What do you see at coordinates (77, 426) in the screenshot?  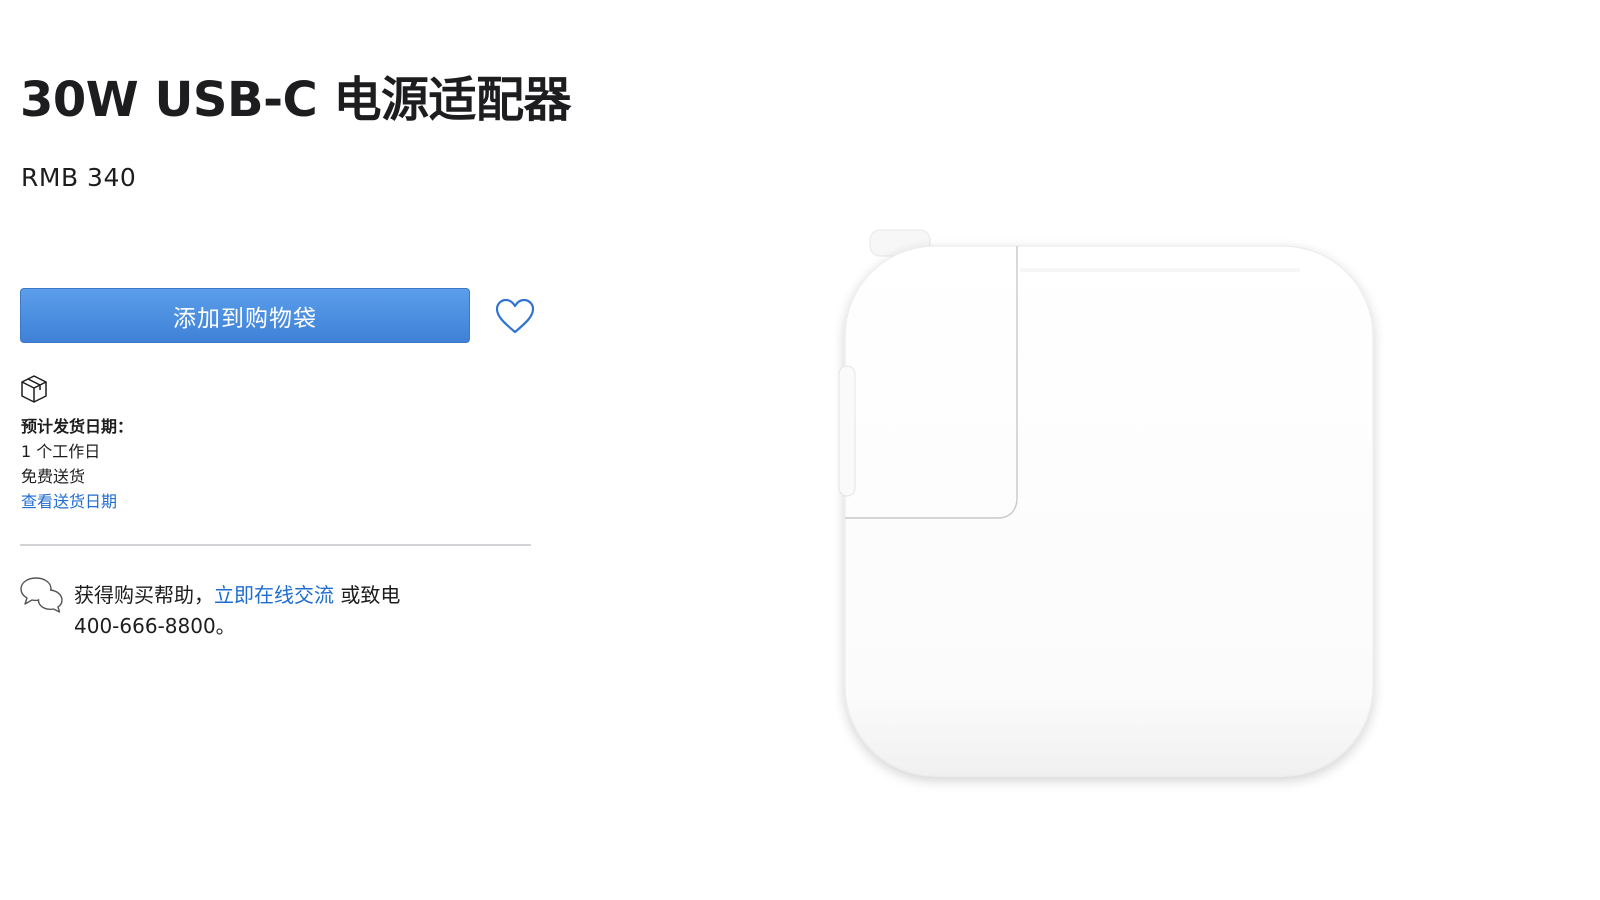 I see `shipping-label: 预计发货日期：` at bounding box center [77, 426].